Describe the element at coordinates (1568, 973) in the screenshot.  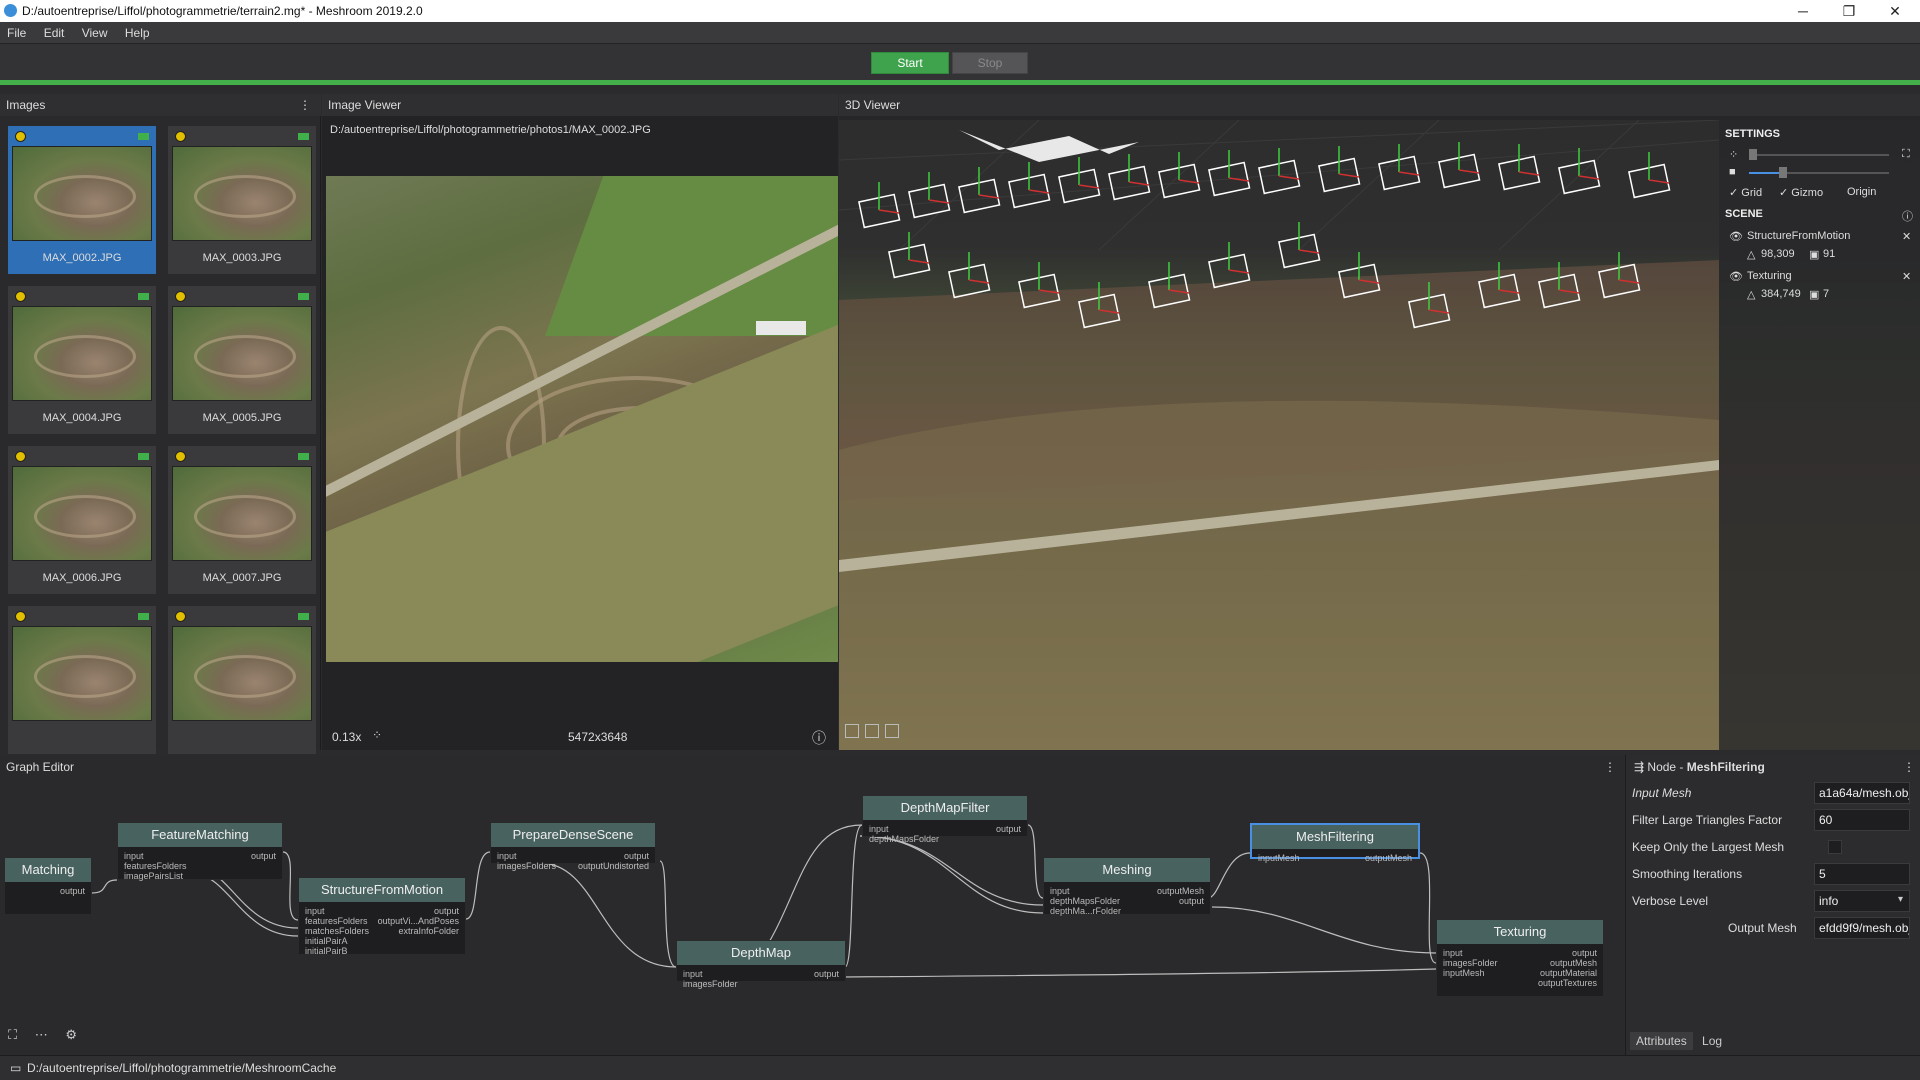
I see `output-pin: outputMaterial` at that location.